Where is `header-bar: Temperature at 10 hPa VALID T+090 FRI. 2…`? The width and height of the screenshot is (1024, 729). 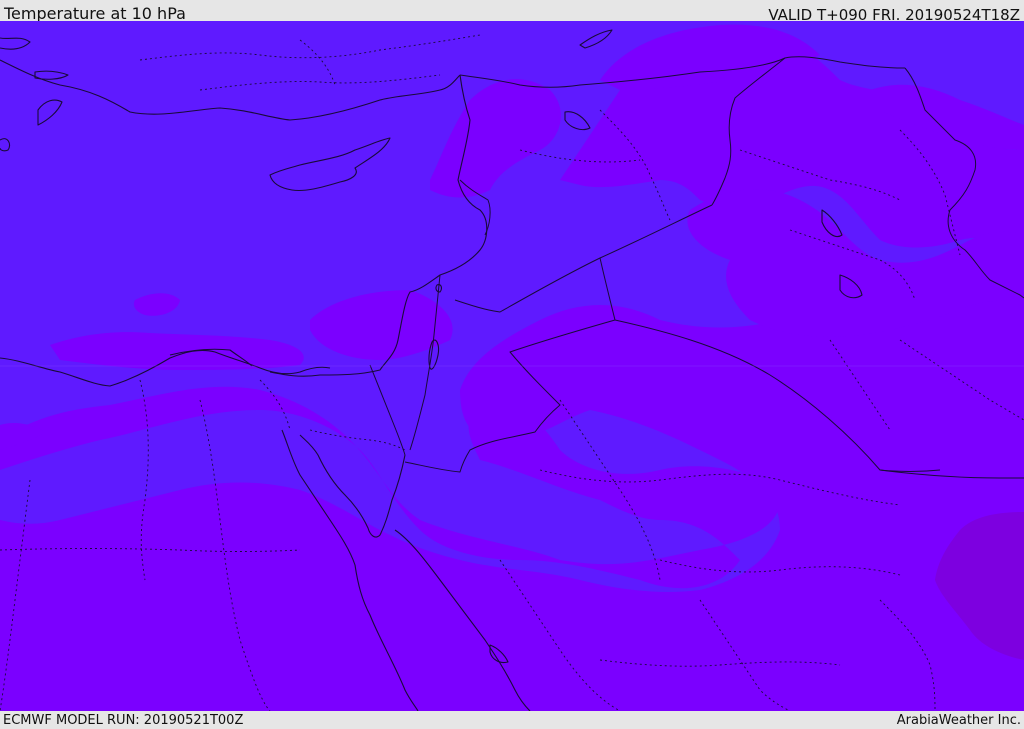 header-bar: Temperature at 10 hPa VALID T+090 FRI. 2… is located at coordinates (512, 12).